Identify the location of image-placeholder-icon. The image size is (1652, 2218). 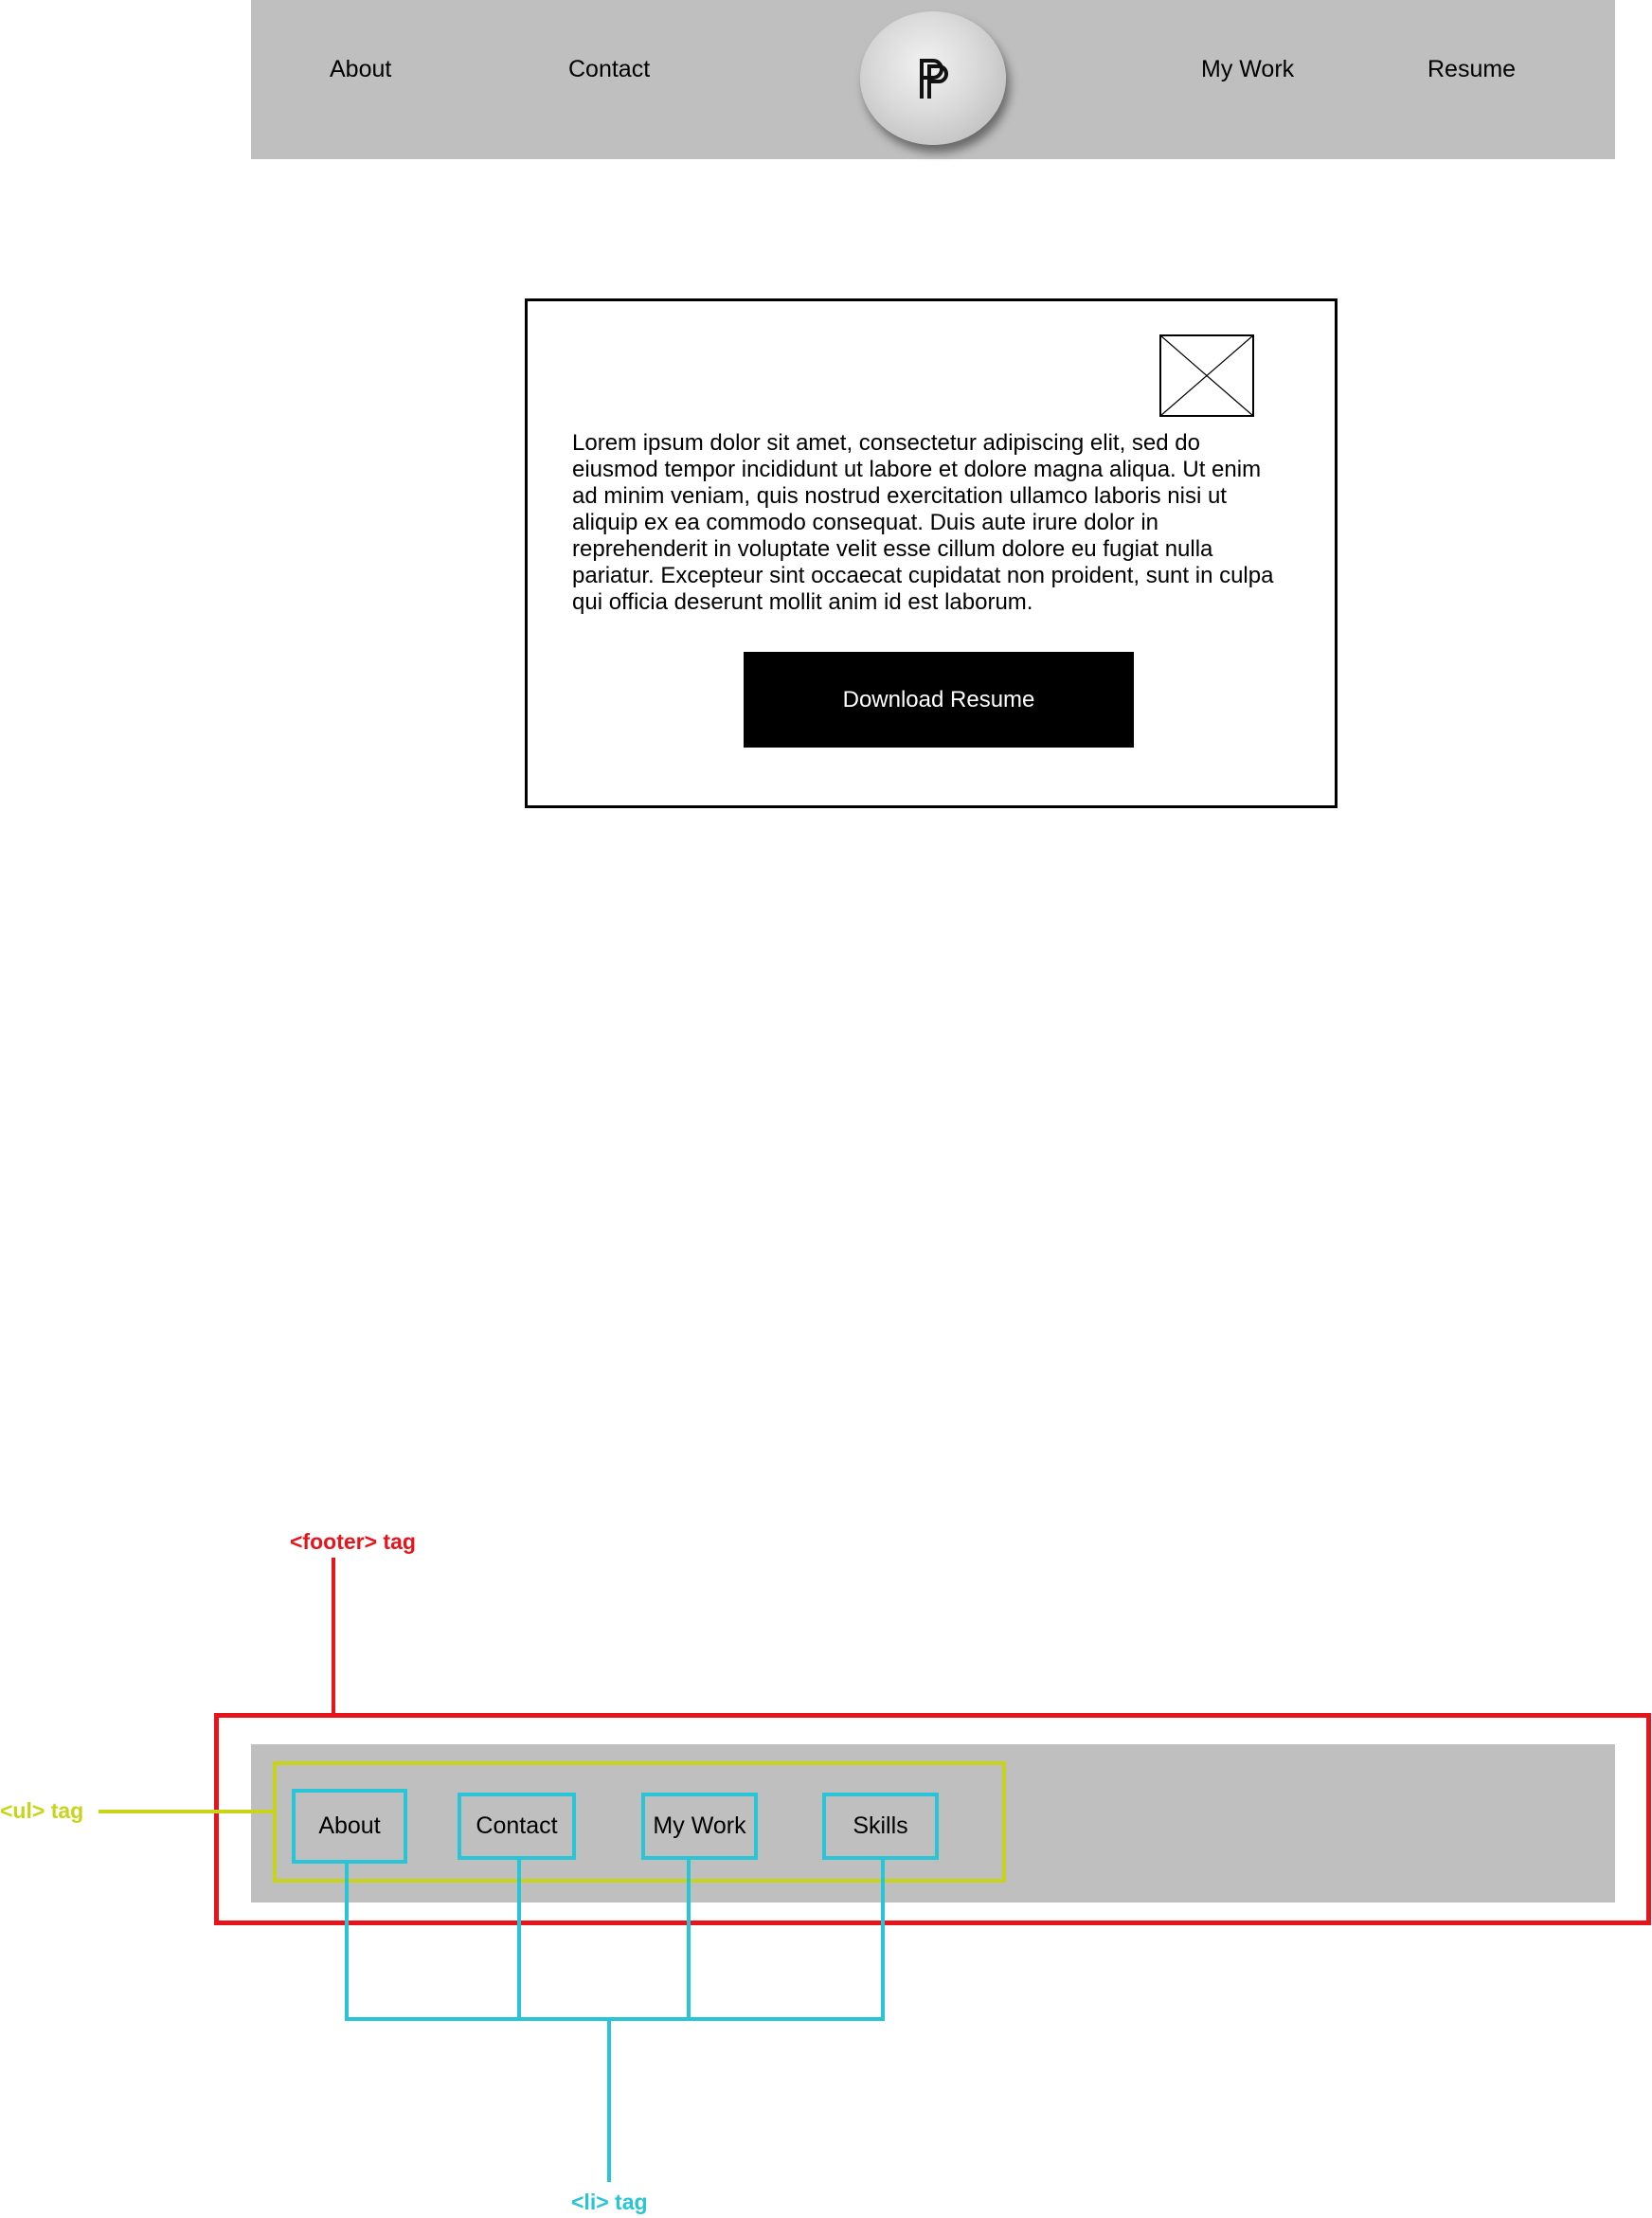
(1206, 375).